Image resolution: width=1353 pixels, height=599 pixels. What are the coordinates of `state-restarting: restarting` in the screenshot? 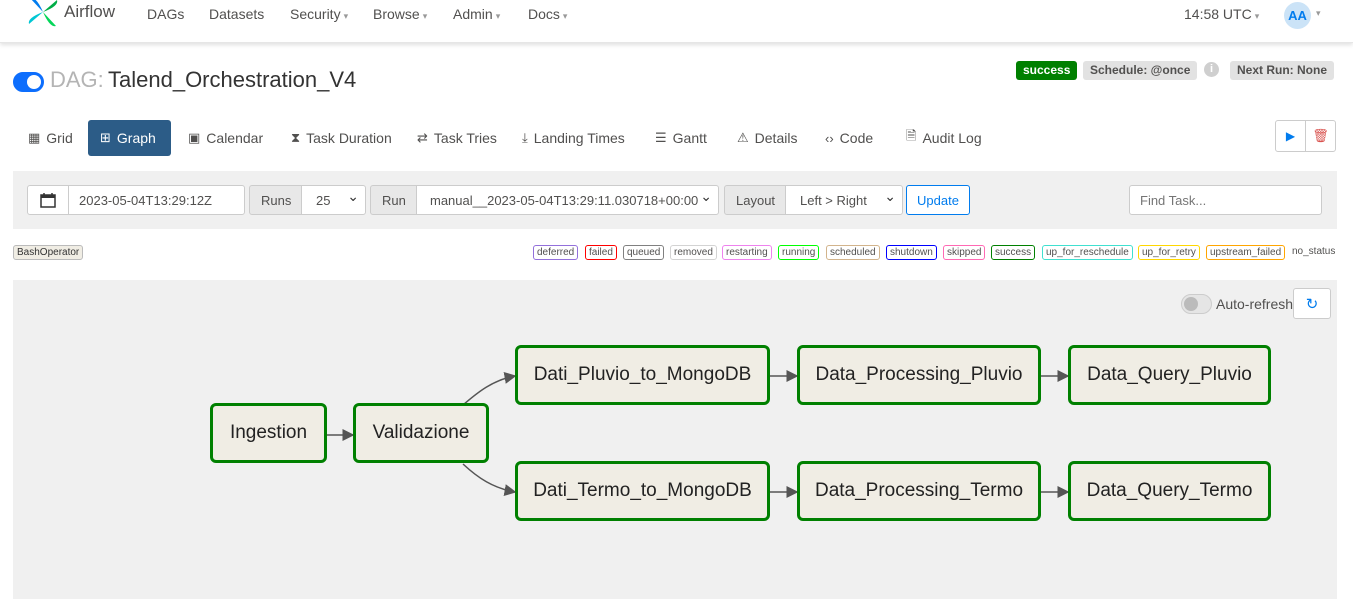 It's located at (747, 252).